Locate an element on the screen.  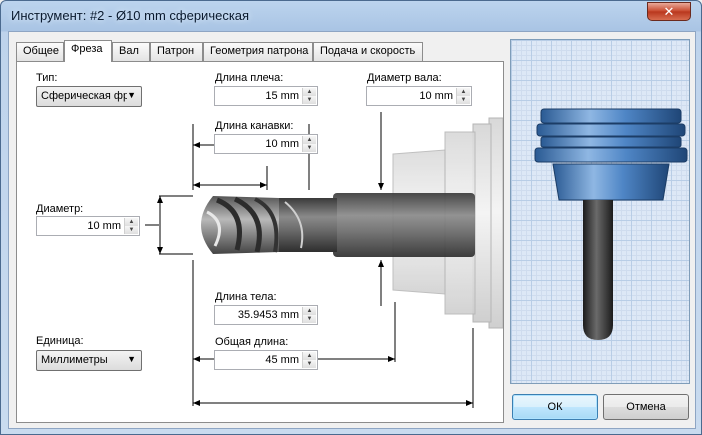
shaft-diameter-input: 10 mm ▲ ▼ is located at coordinates (419, 96).